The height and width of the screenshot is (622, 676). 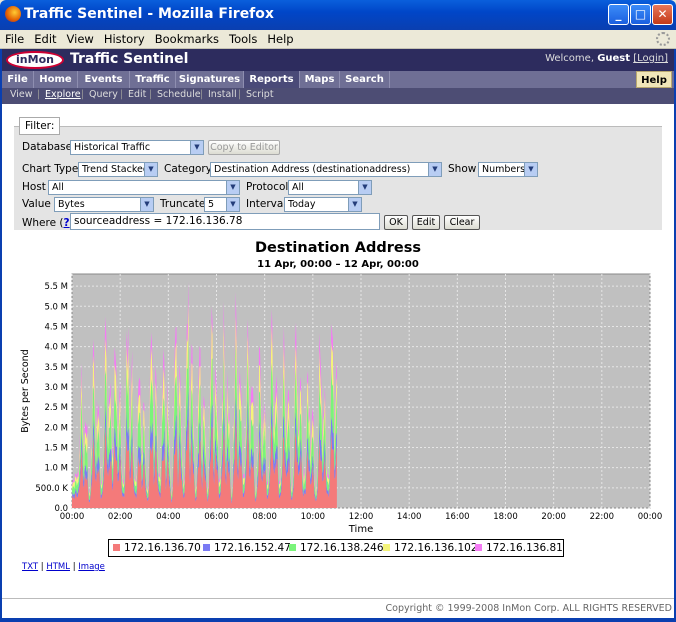 What do you see at coordinates (56, 368) in the screenshot?
I see `y-tick-label: 3.5 M` at bounding box center [56, 368].